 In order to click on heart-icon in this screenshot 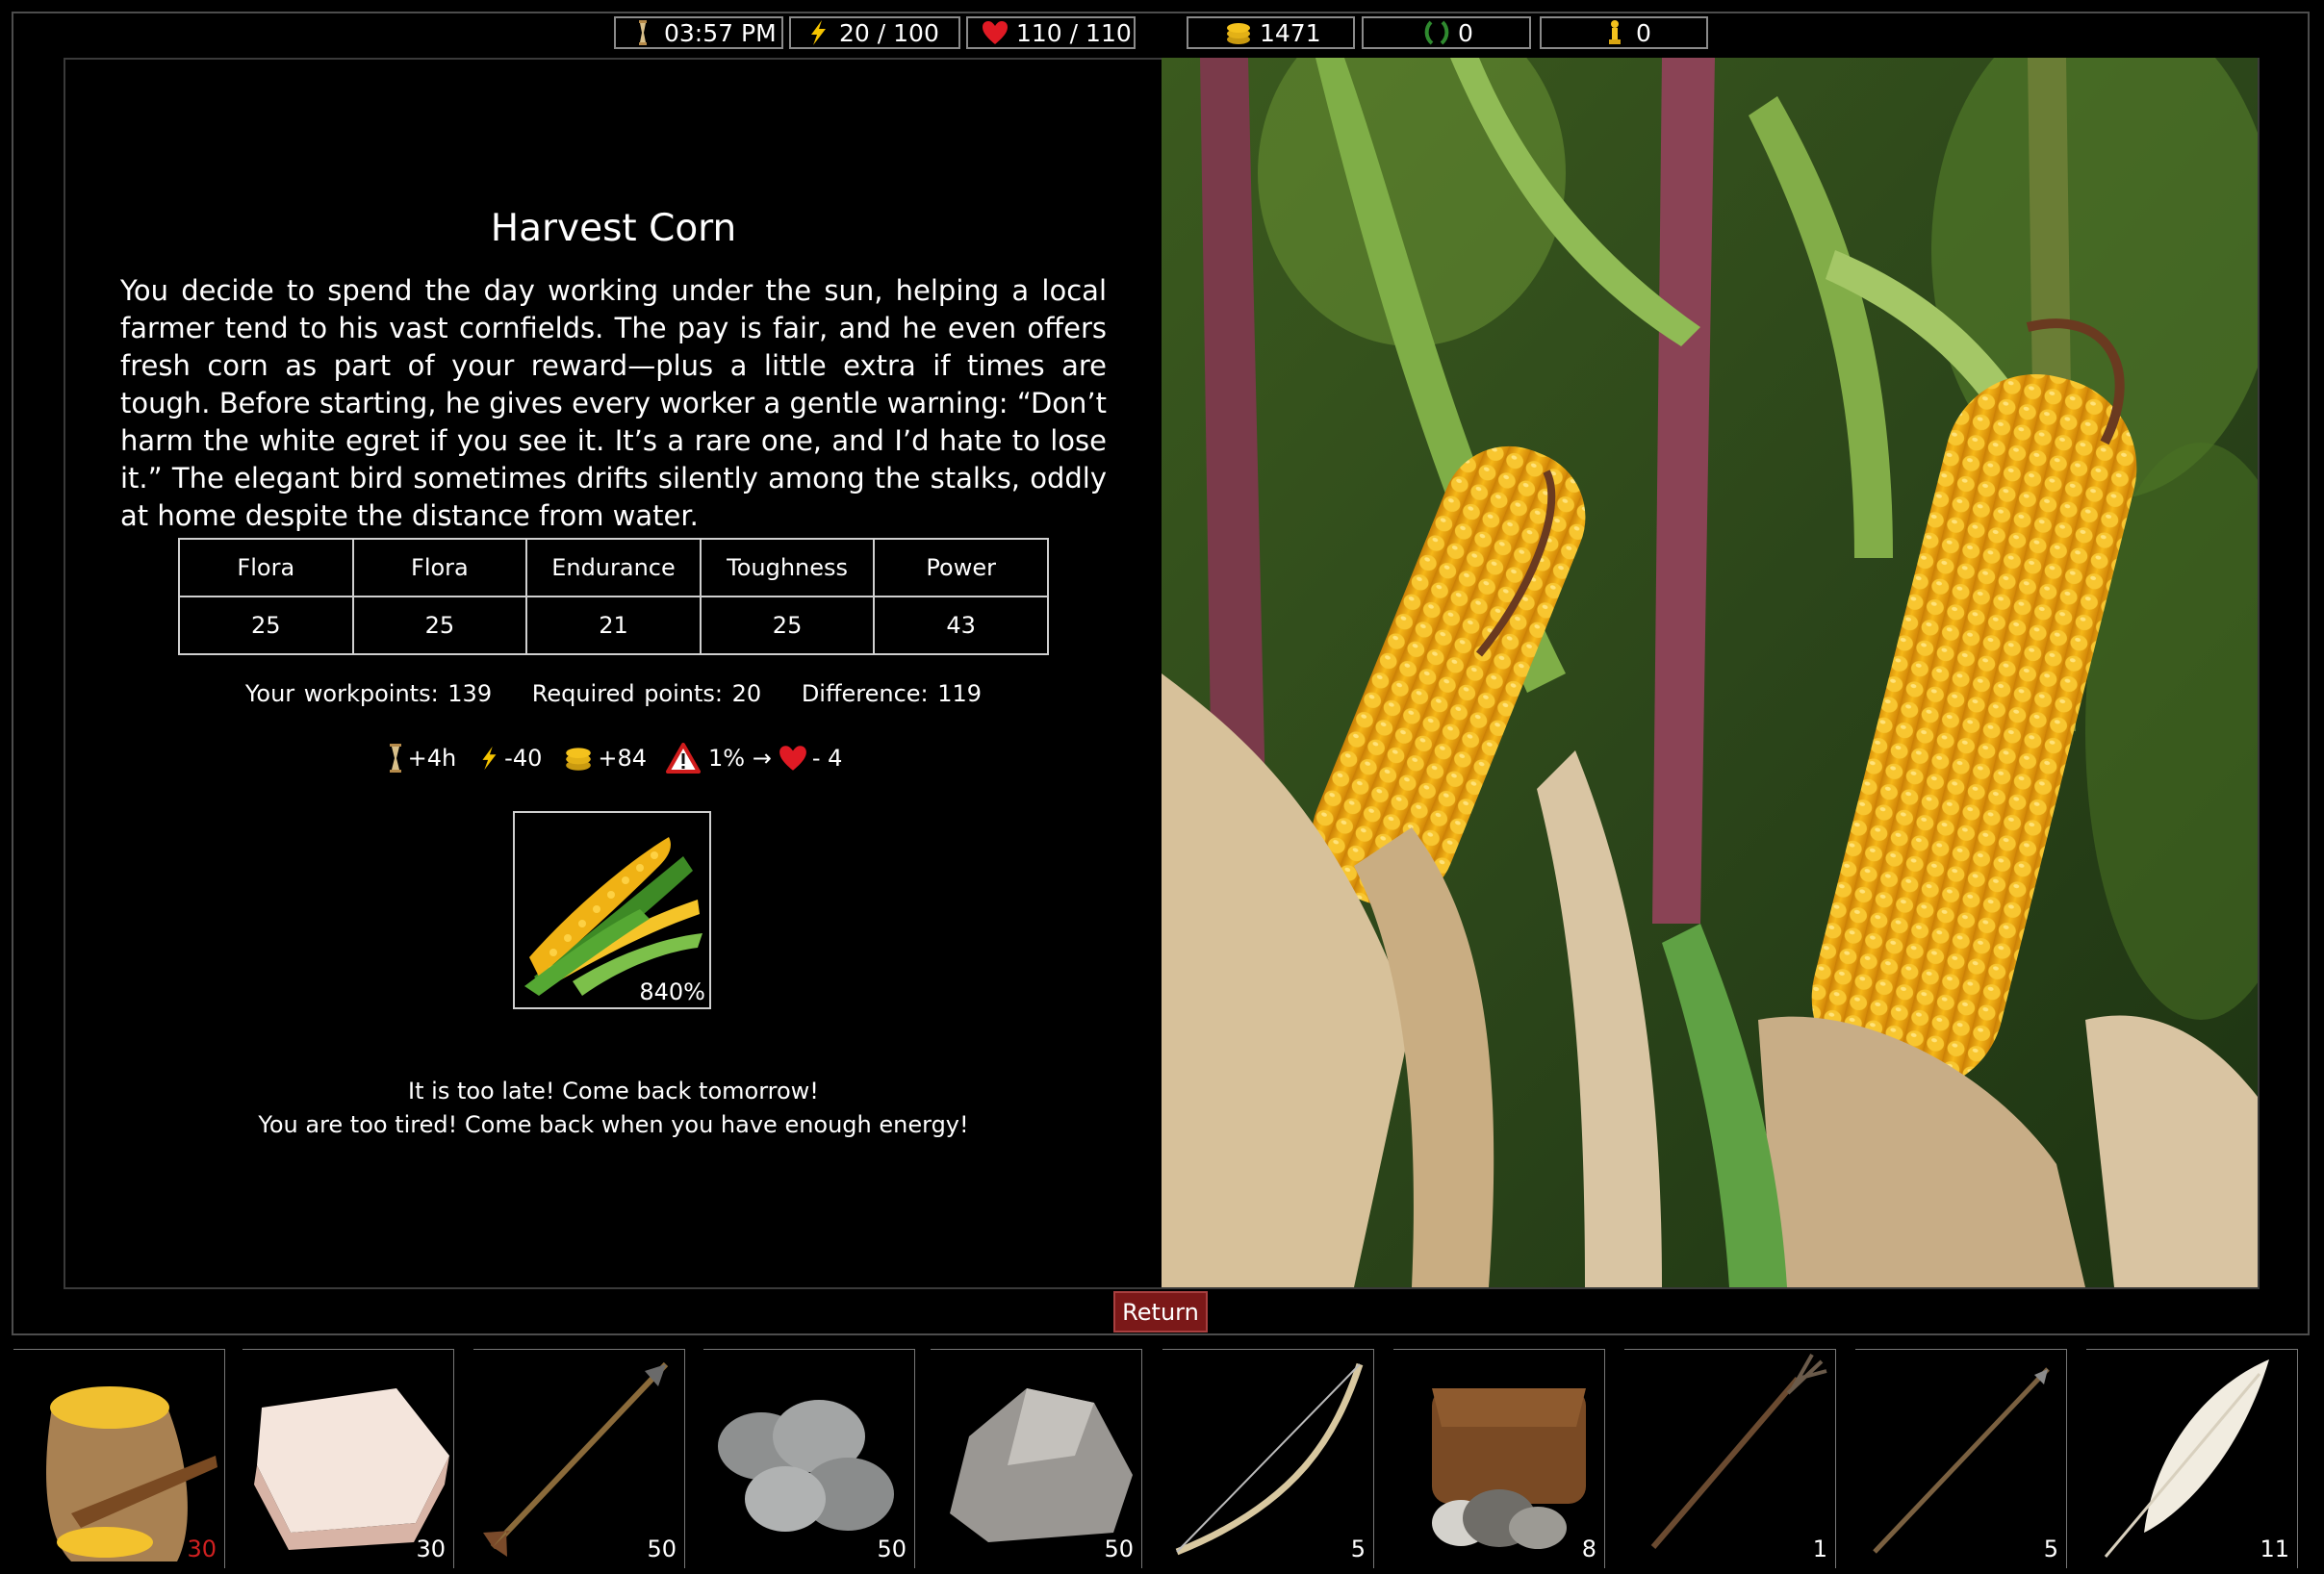, I will do `click(793, 759)`.